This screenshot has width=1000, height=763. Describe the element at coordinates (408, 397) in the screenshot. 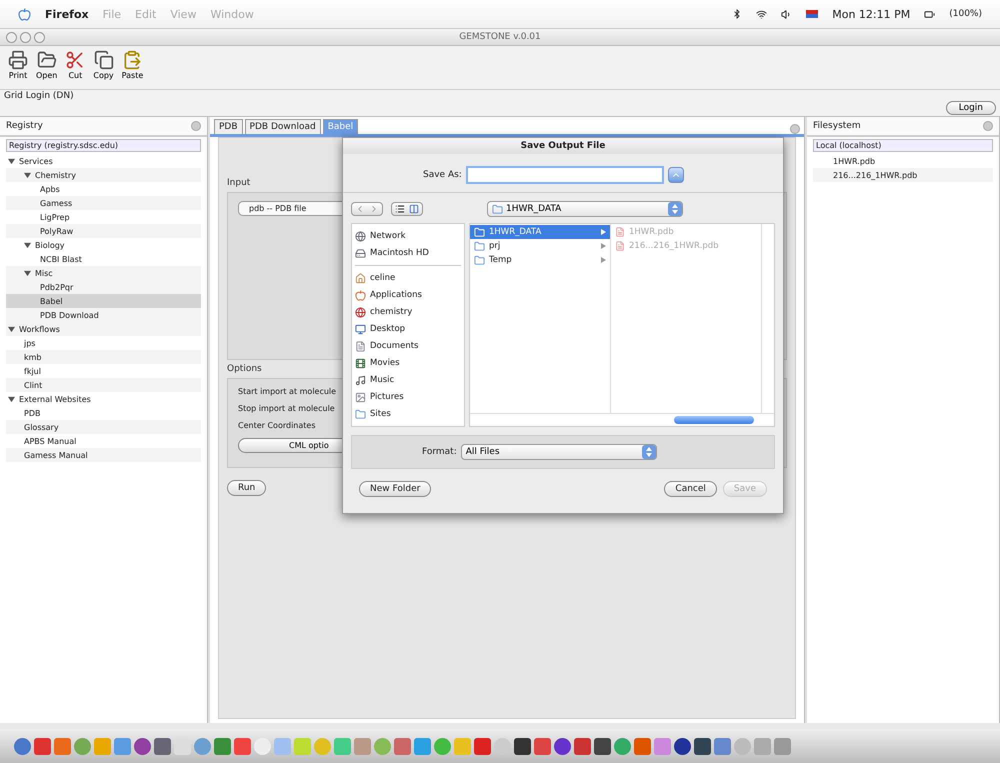

I see `sidebar-item: Pictures` at that location.